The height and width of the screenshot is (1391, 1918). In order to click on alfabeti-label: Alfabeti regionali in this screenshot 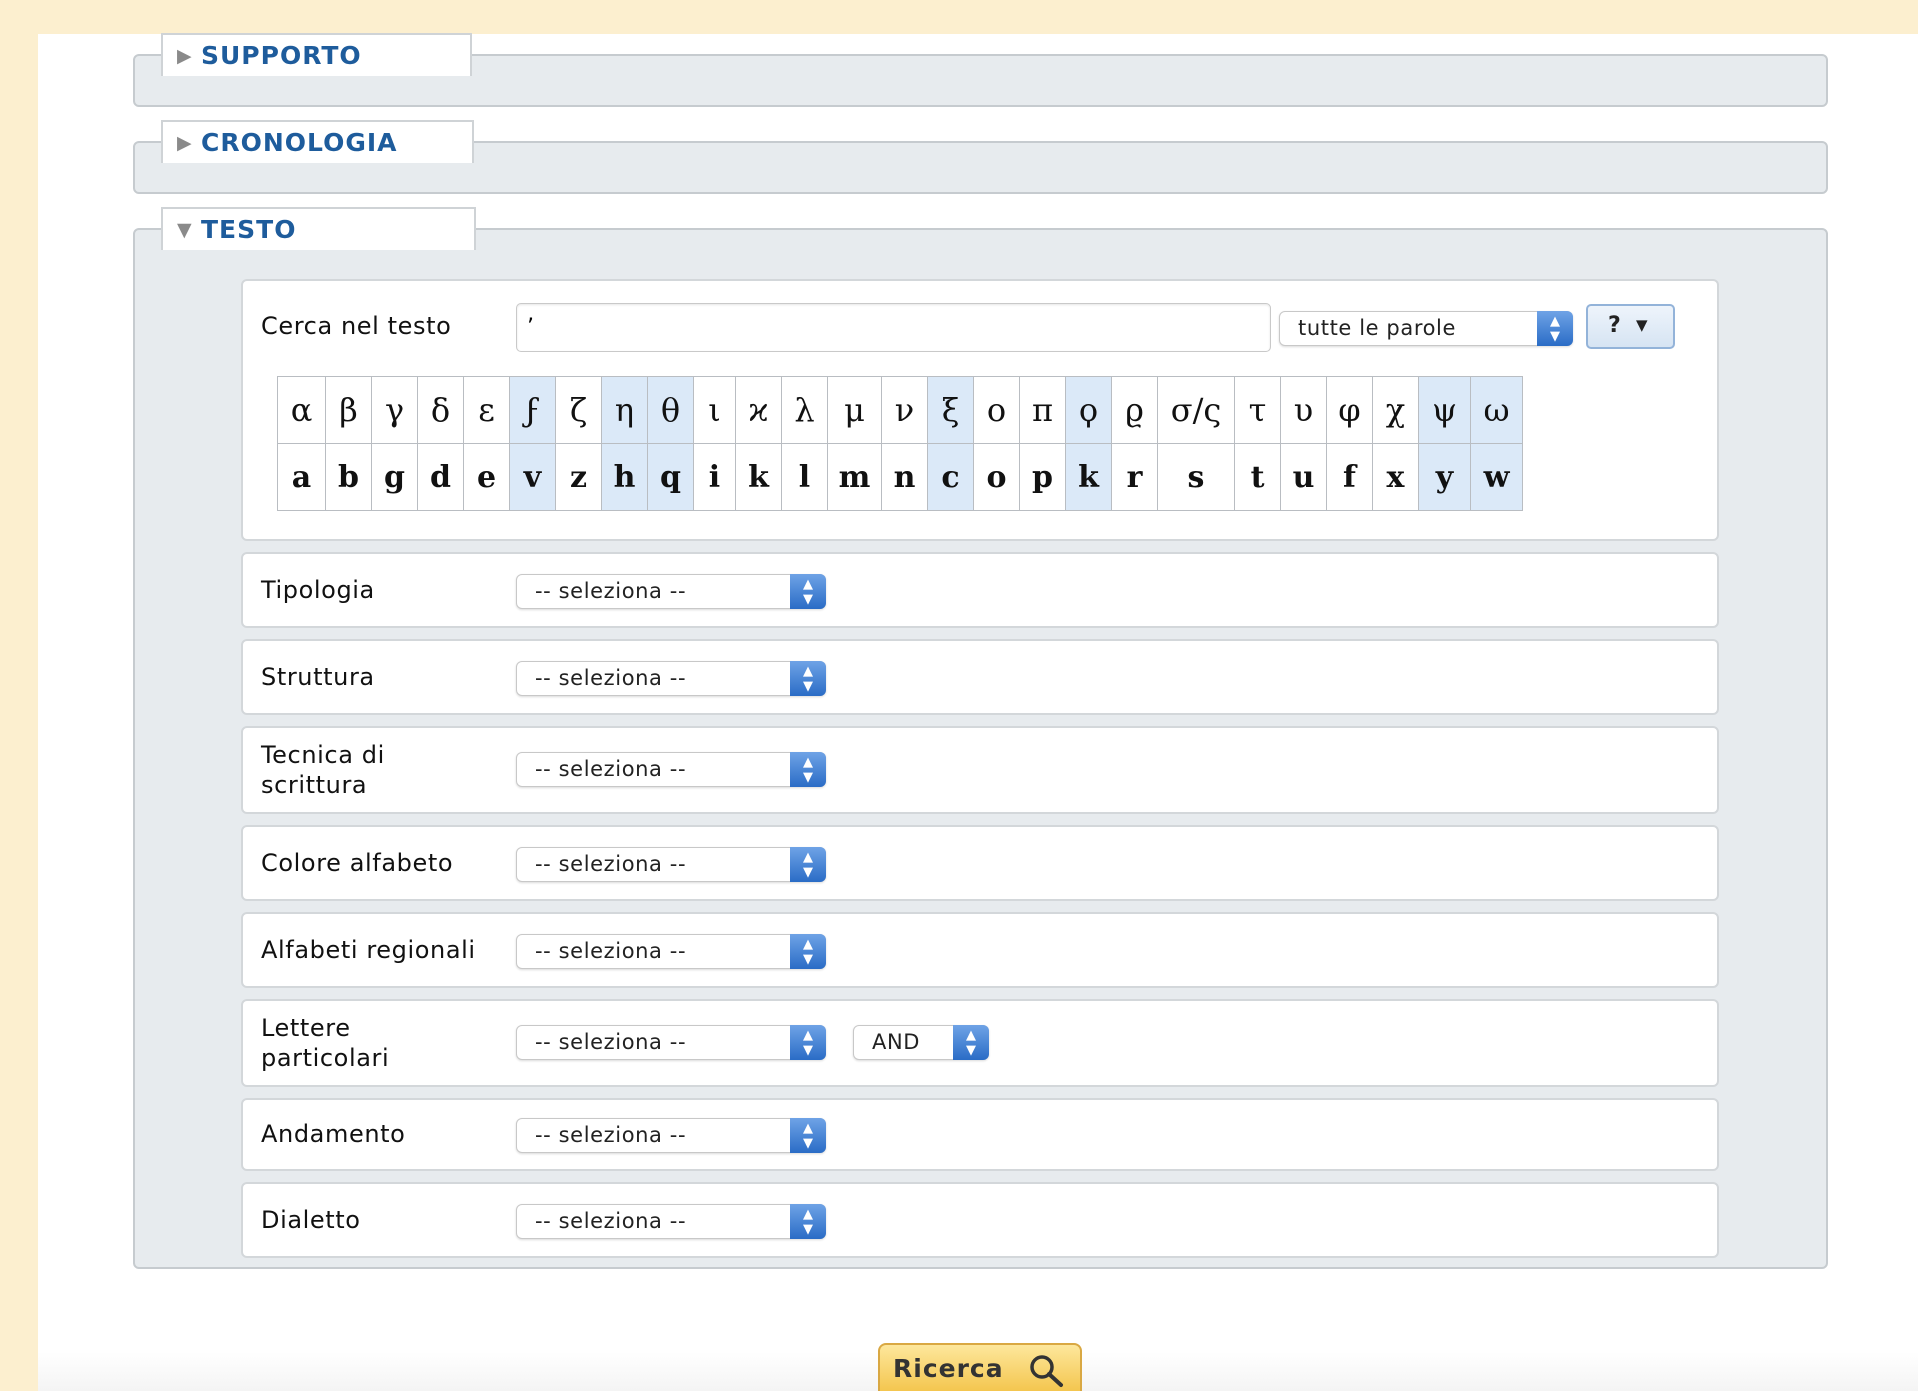, I will do `click(368, 950)`.